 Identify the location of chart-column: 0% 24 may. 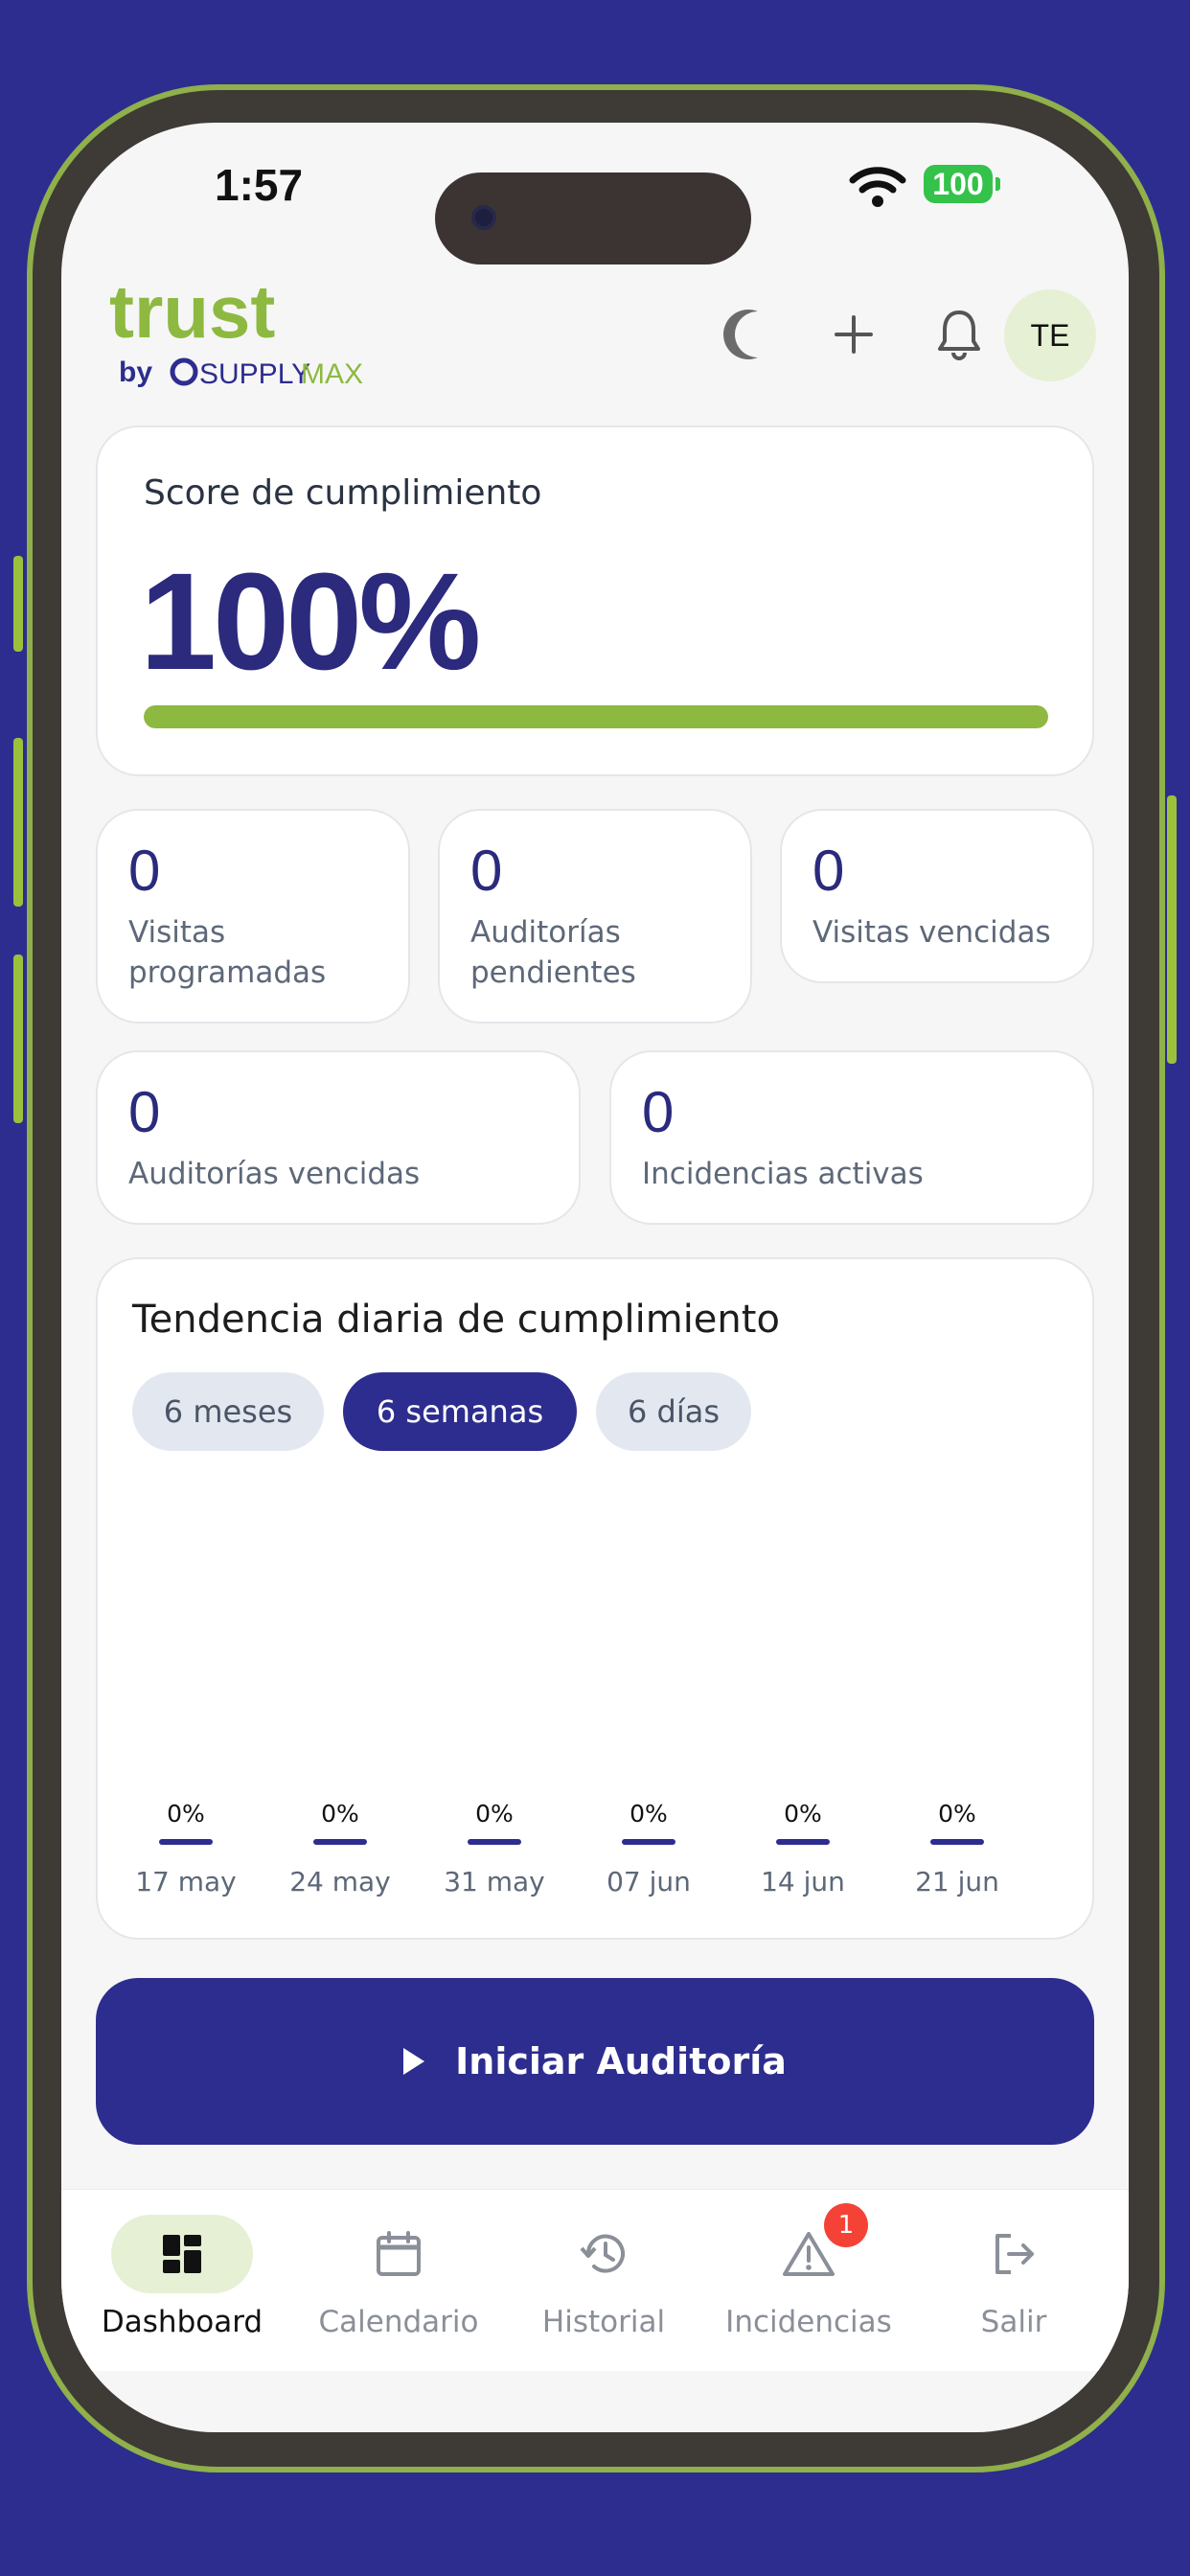
(341, 1849).